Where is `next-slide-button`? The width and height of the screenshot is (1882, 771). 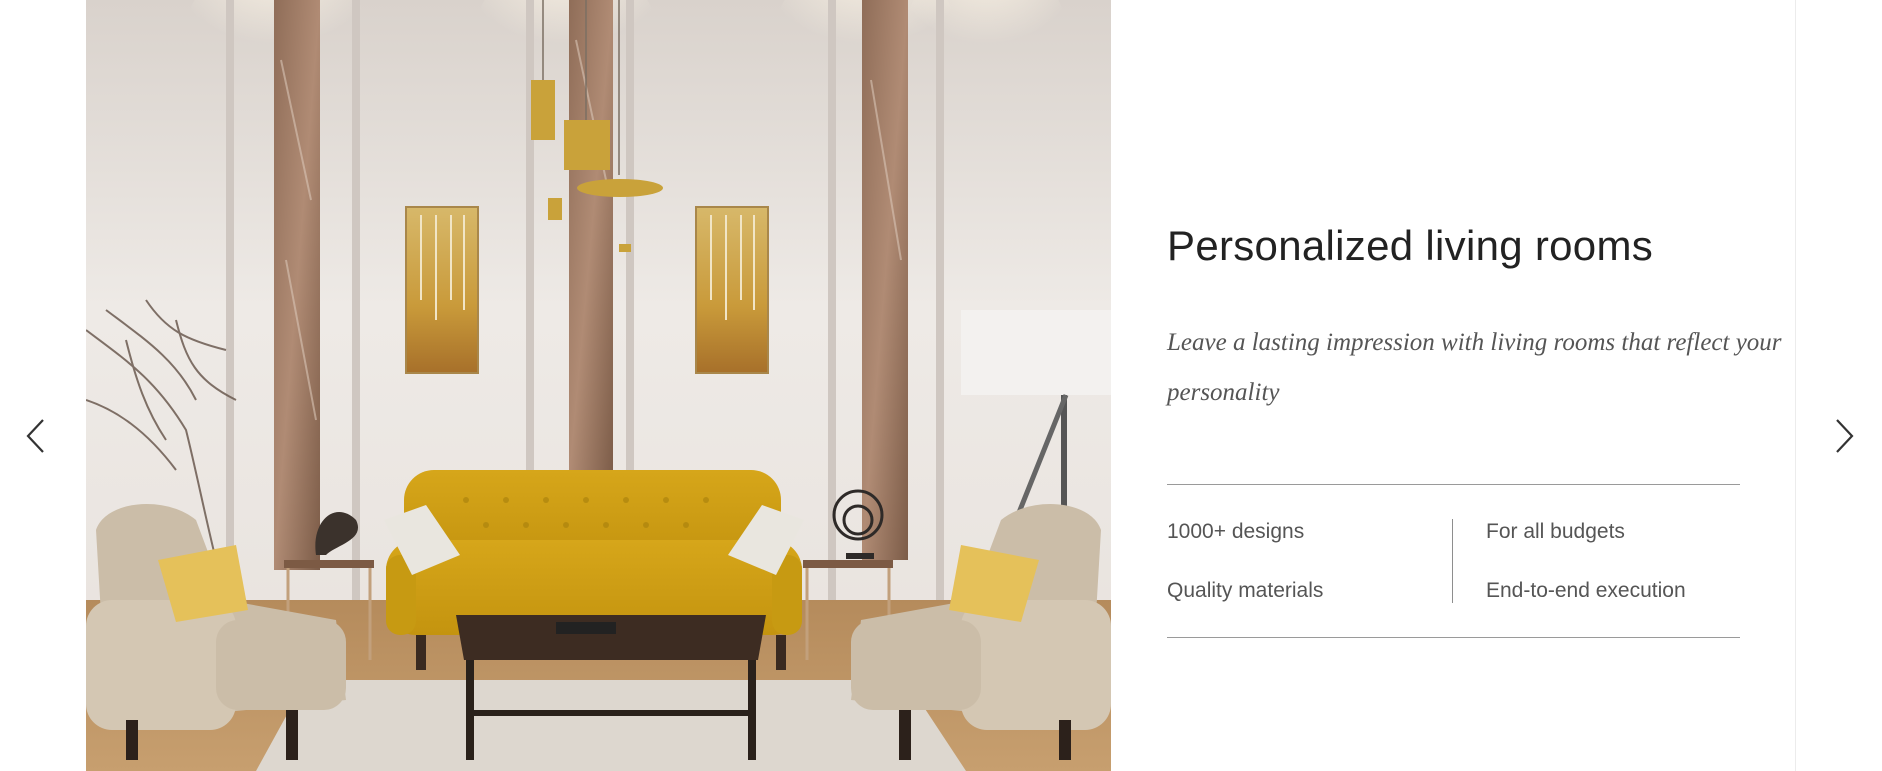 next-slide-button is located at coordinates (1844, 436).